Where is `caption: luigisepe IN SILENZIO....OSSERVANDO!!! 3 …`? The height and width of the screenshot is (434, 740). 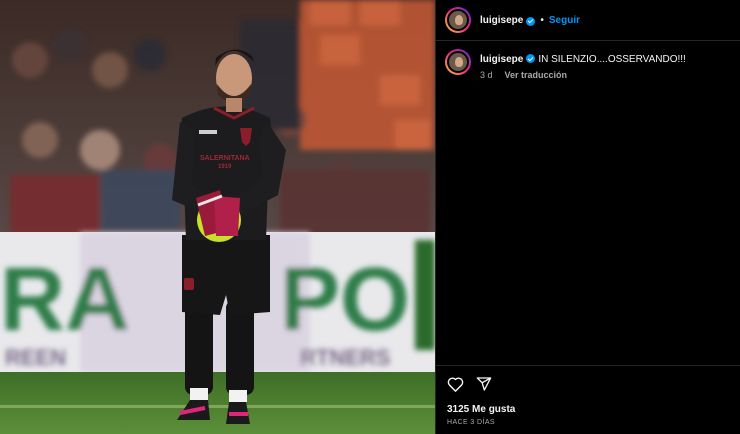 caption: luigisepe IN SILENZIO....OSSERVANDO!!! 3 … is located at coordinates (590, 64).